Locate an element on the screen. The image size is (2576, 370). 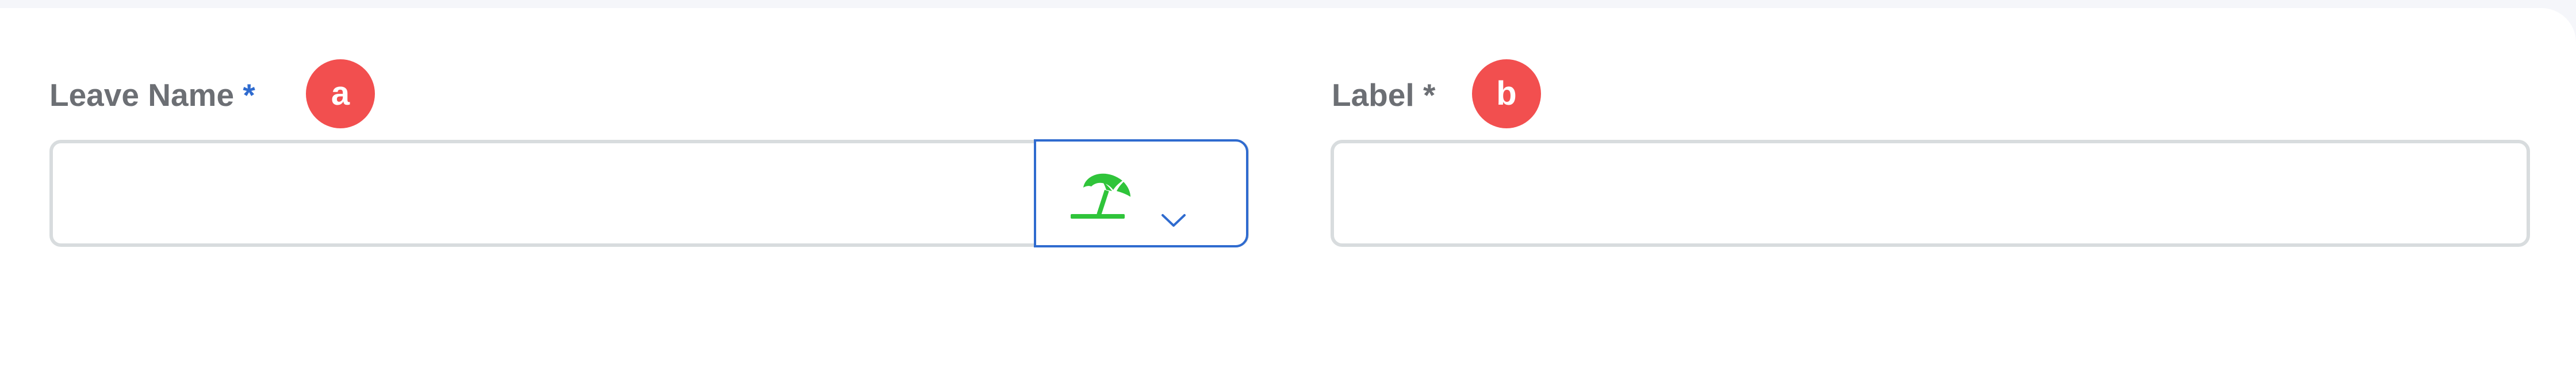
label-field-label-text: Label is located at coordinates (1373, 95).